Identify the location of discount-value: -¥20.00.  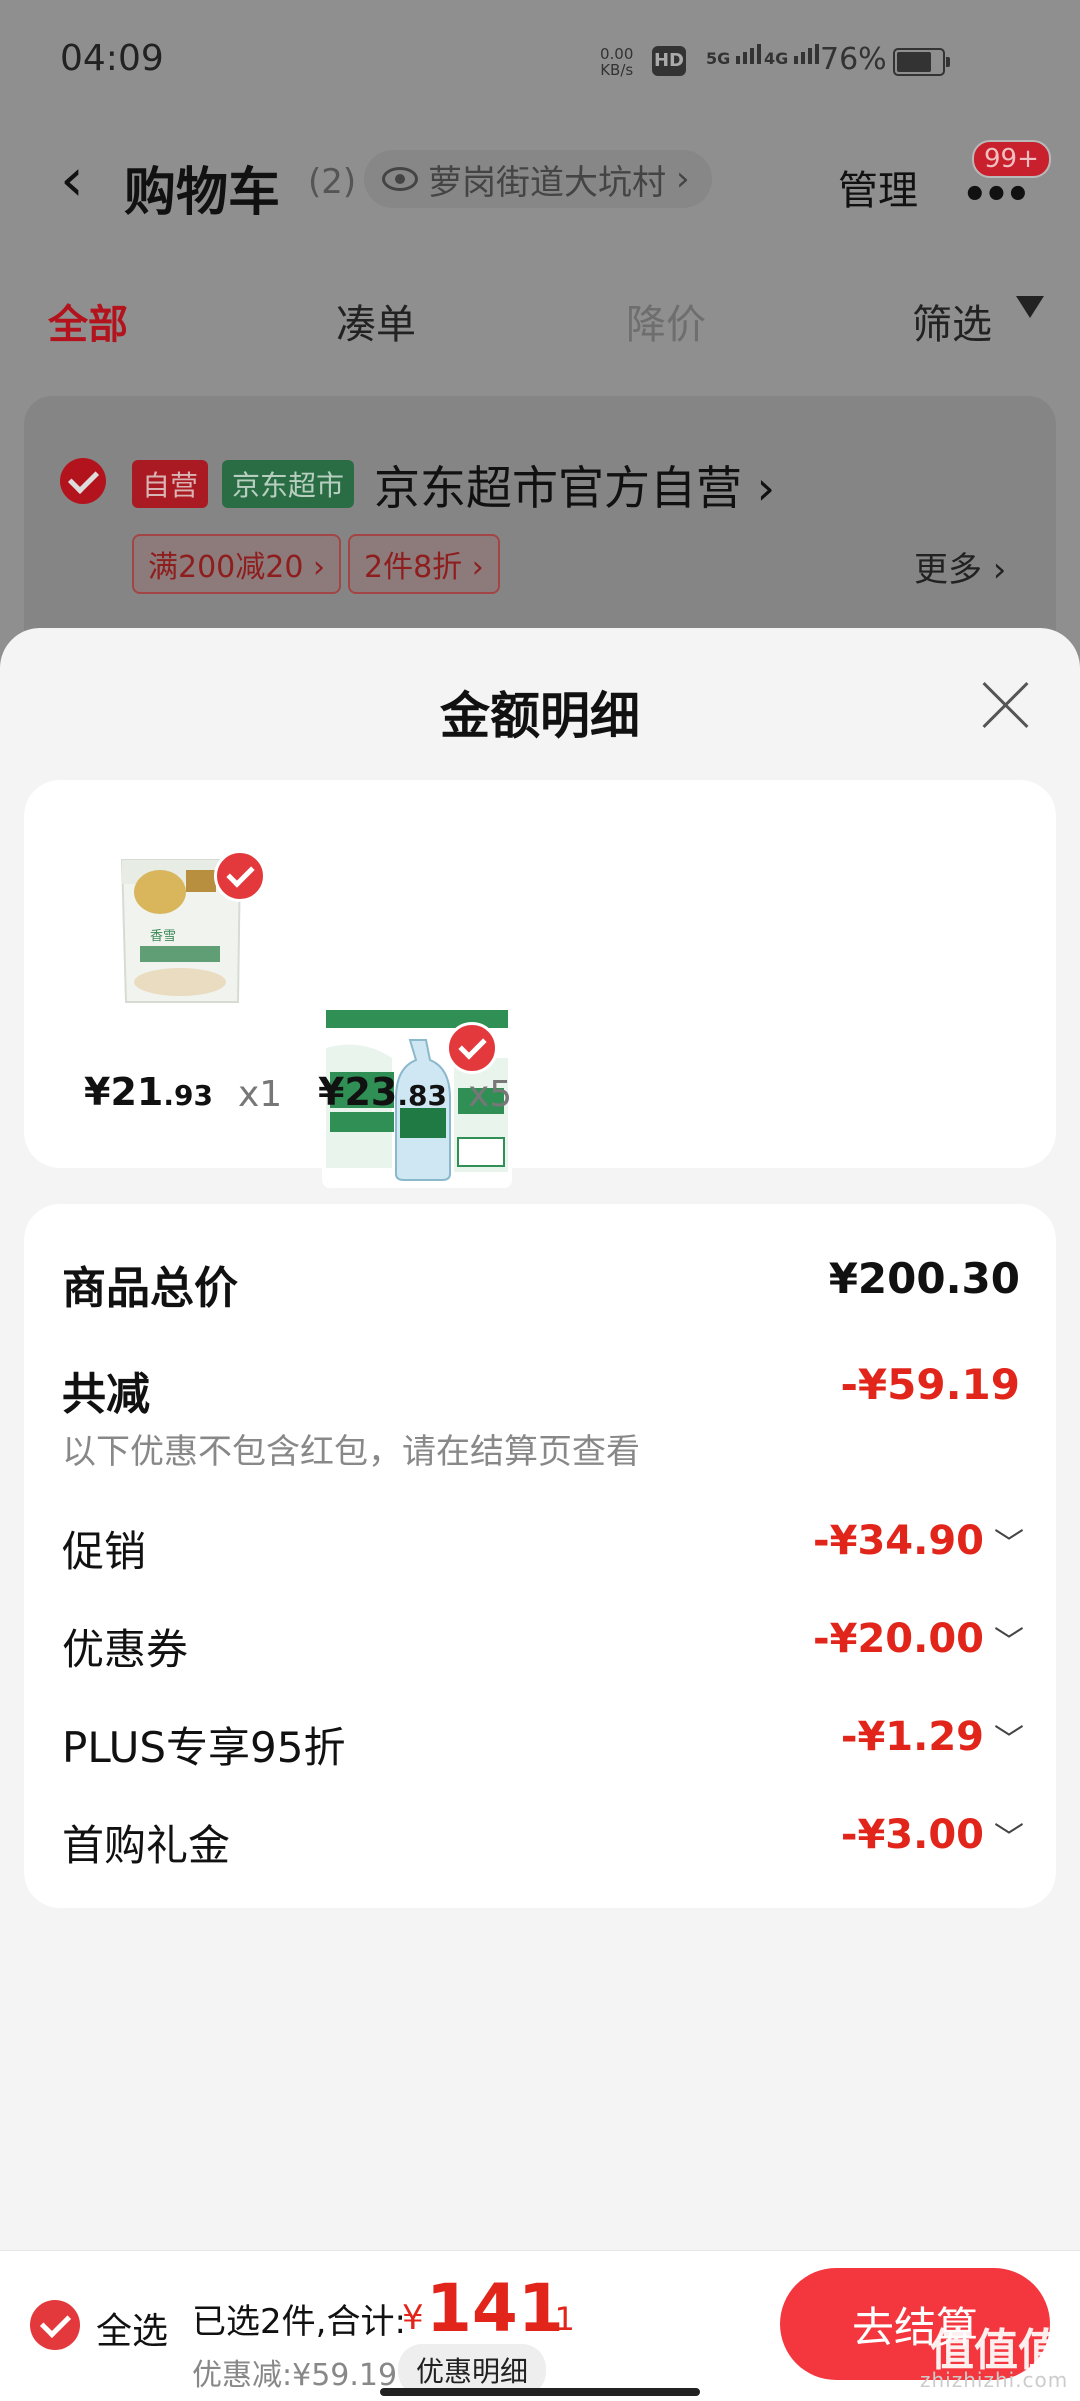
(898, 1639).